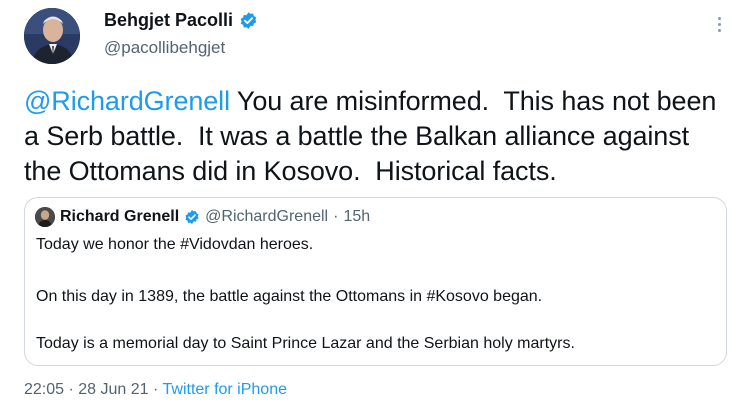 The width and height of the screenshot is (749, 416). What do you see at coordinates (168, 20) in the screenshot?
I see `author-display-name: Behgjet Pacolli` at bounding box center [168, 20].